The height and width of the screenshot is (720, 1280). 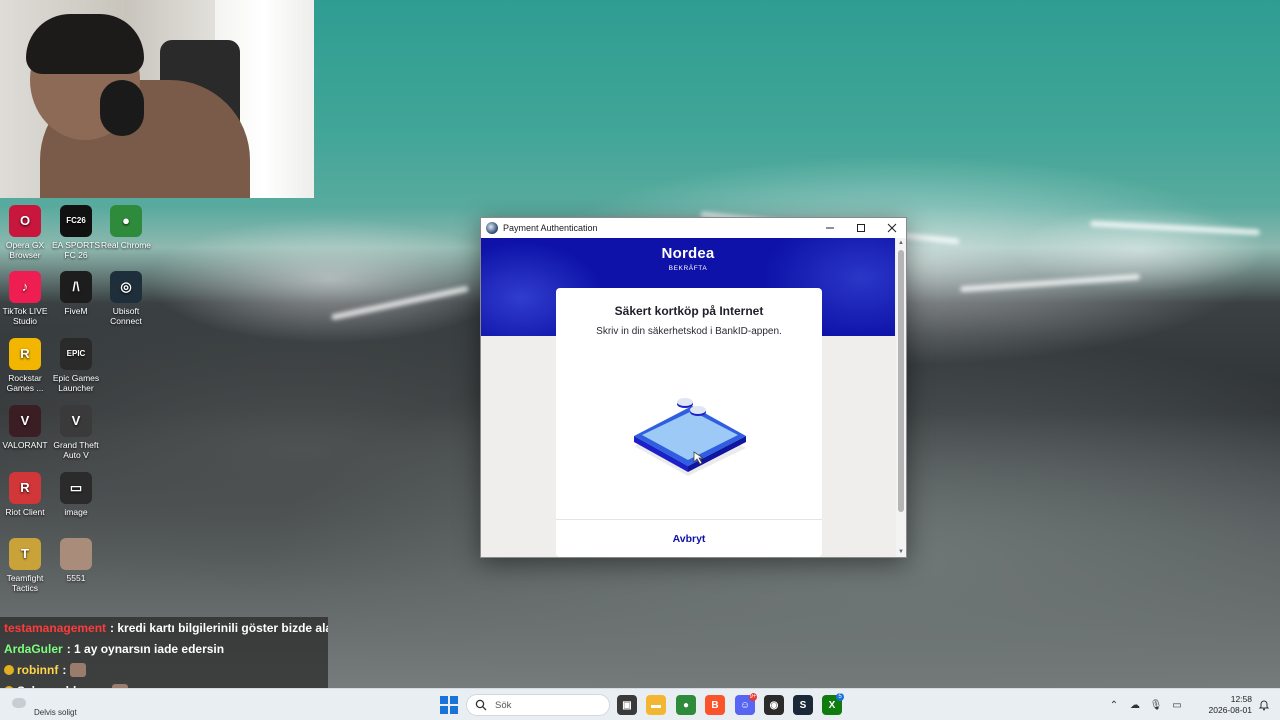 I want to click on desktop-shortcut-label: Epic Games Launcher, so click(x=76, y=383).